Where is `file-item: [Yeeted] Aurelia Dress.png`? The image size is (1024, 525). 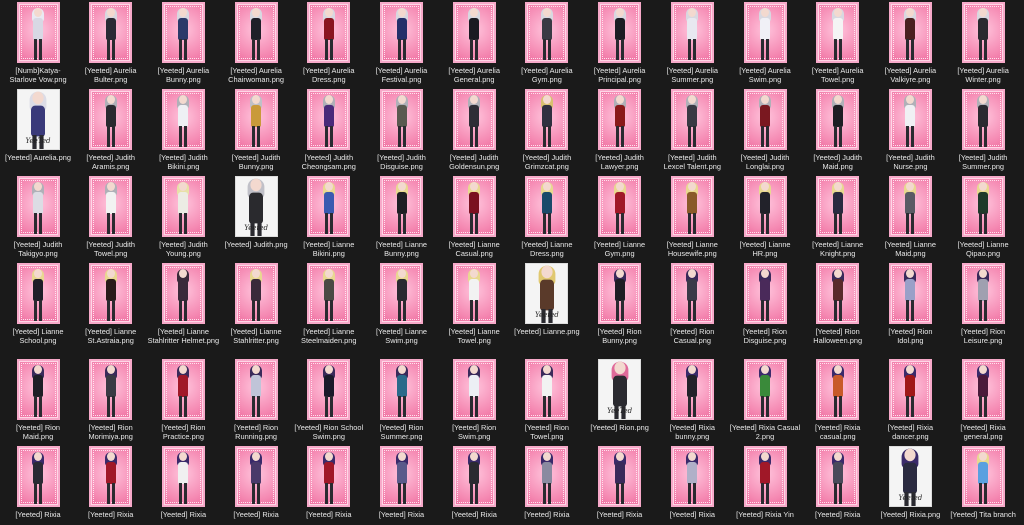 file-item: [Yeeted] Aurelia Dress.png is located at coordinates (329, 43).